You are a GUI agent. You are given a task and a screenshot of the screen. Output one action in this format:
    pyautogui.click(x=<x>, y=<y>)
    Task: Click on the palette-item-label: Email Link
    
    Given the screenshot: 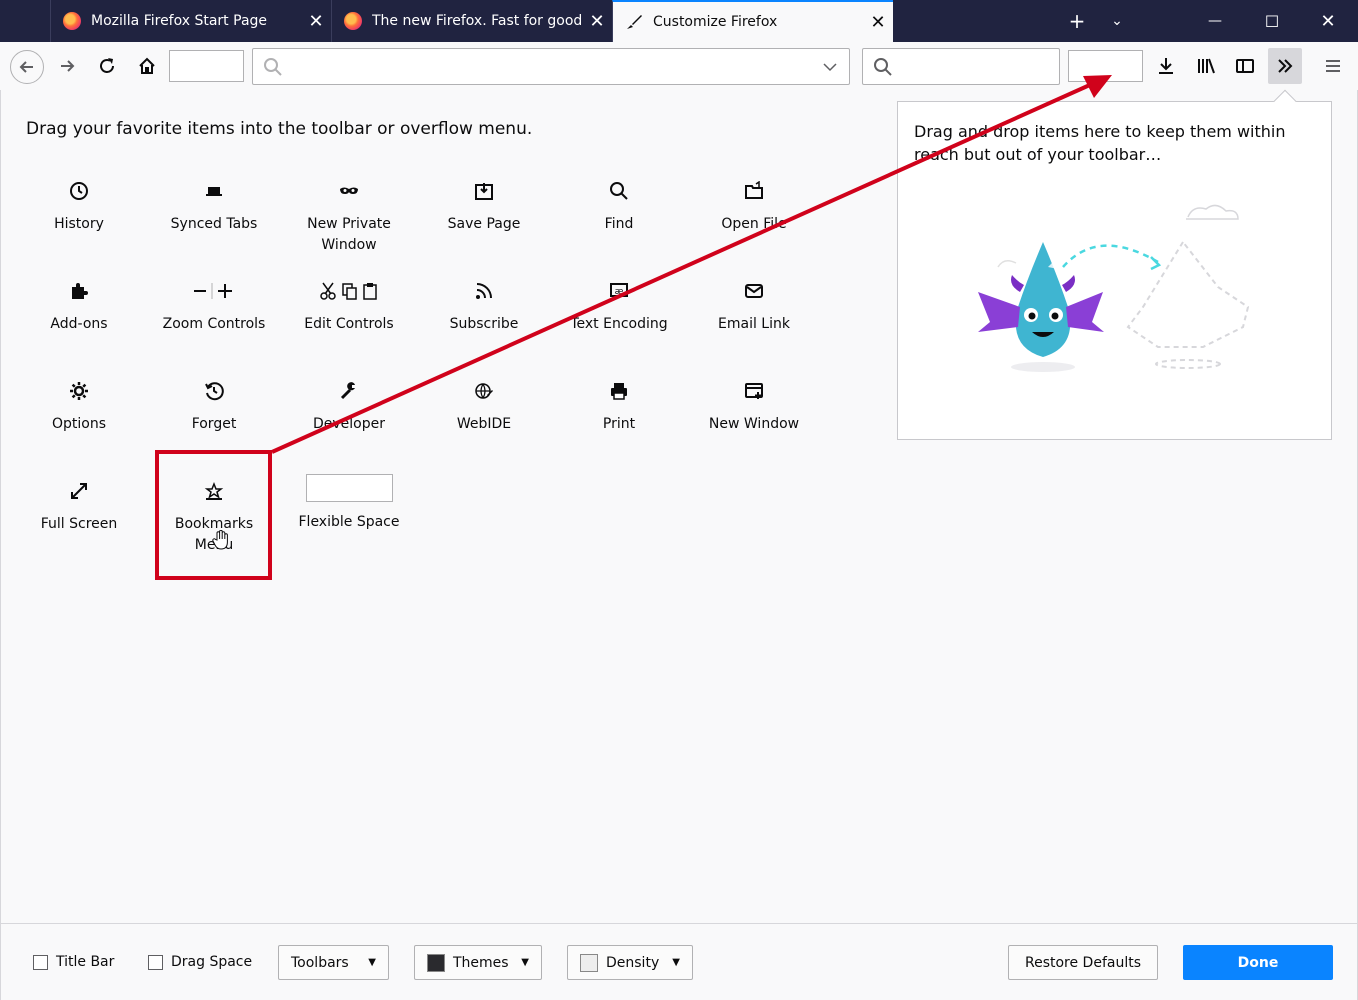 What is the action you would take?
    pyautogui.click(x=754, y=324)
    